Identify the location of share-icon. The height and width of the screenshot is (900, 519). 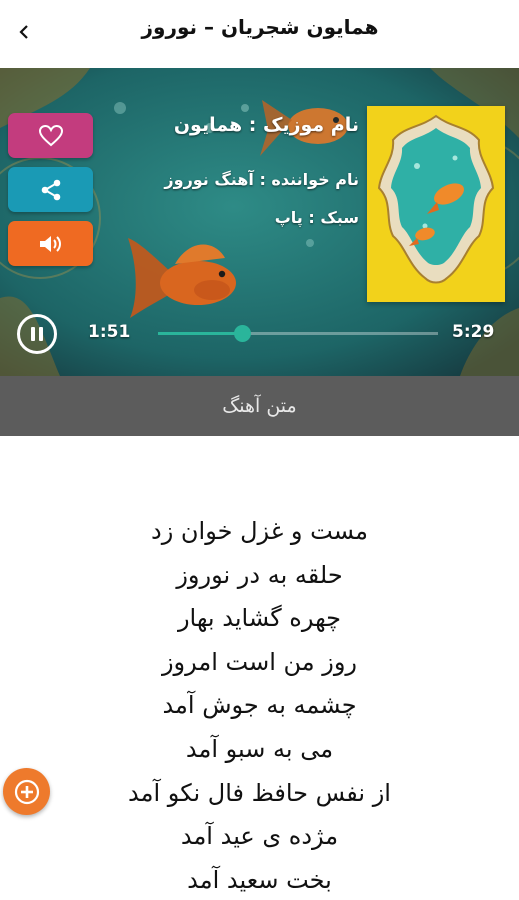
(50, 189).